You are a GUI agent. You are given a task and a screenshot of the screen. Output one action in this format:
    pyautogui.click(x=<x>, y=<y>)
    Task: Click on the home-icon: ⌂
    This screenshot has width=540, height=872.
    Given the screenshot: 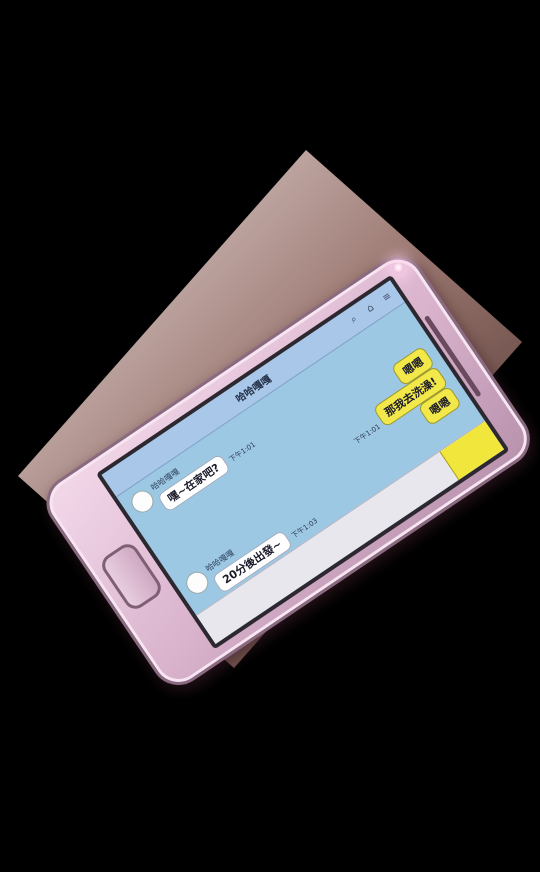 What is the action you would take?
    pyautogui.click(x=370, y=308)
    